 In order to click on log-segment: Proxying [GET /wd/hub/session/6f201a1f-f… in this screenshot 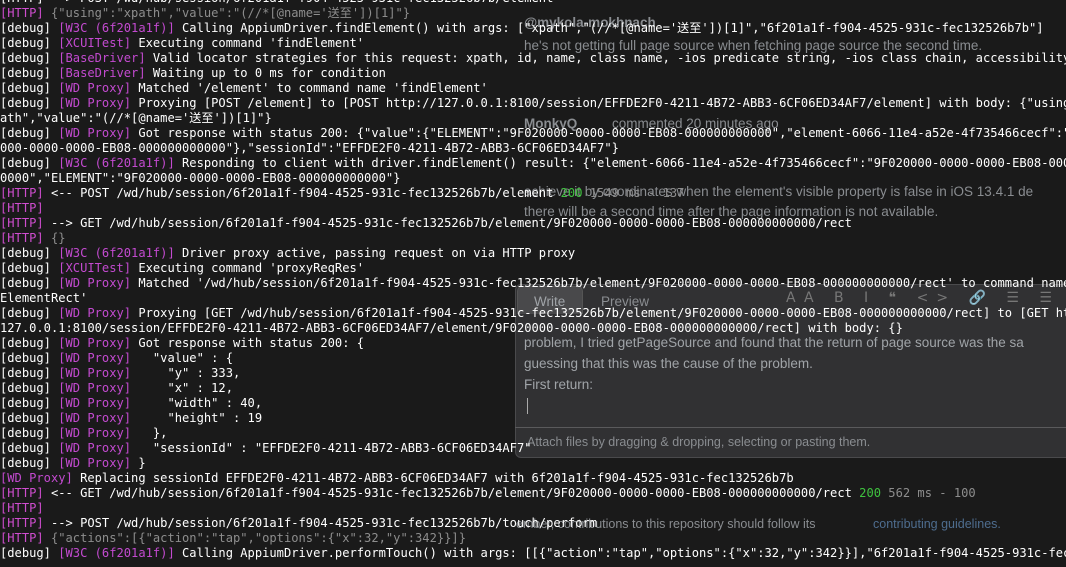, I will do `click(598, 313)`.